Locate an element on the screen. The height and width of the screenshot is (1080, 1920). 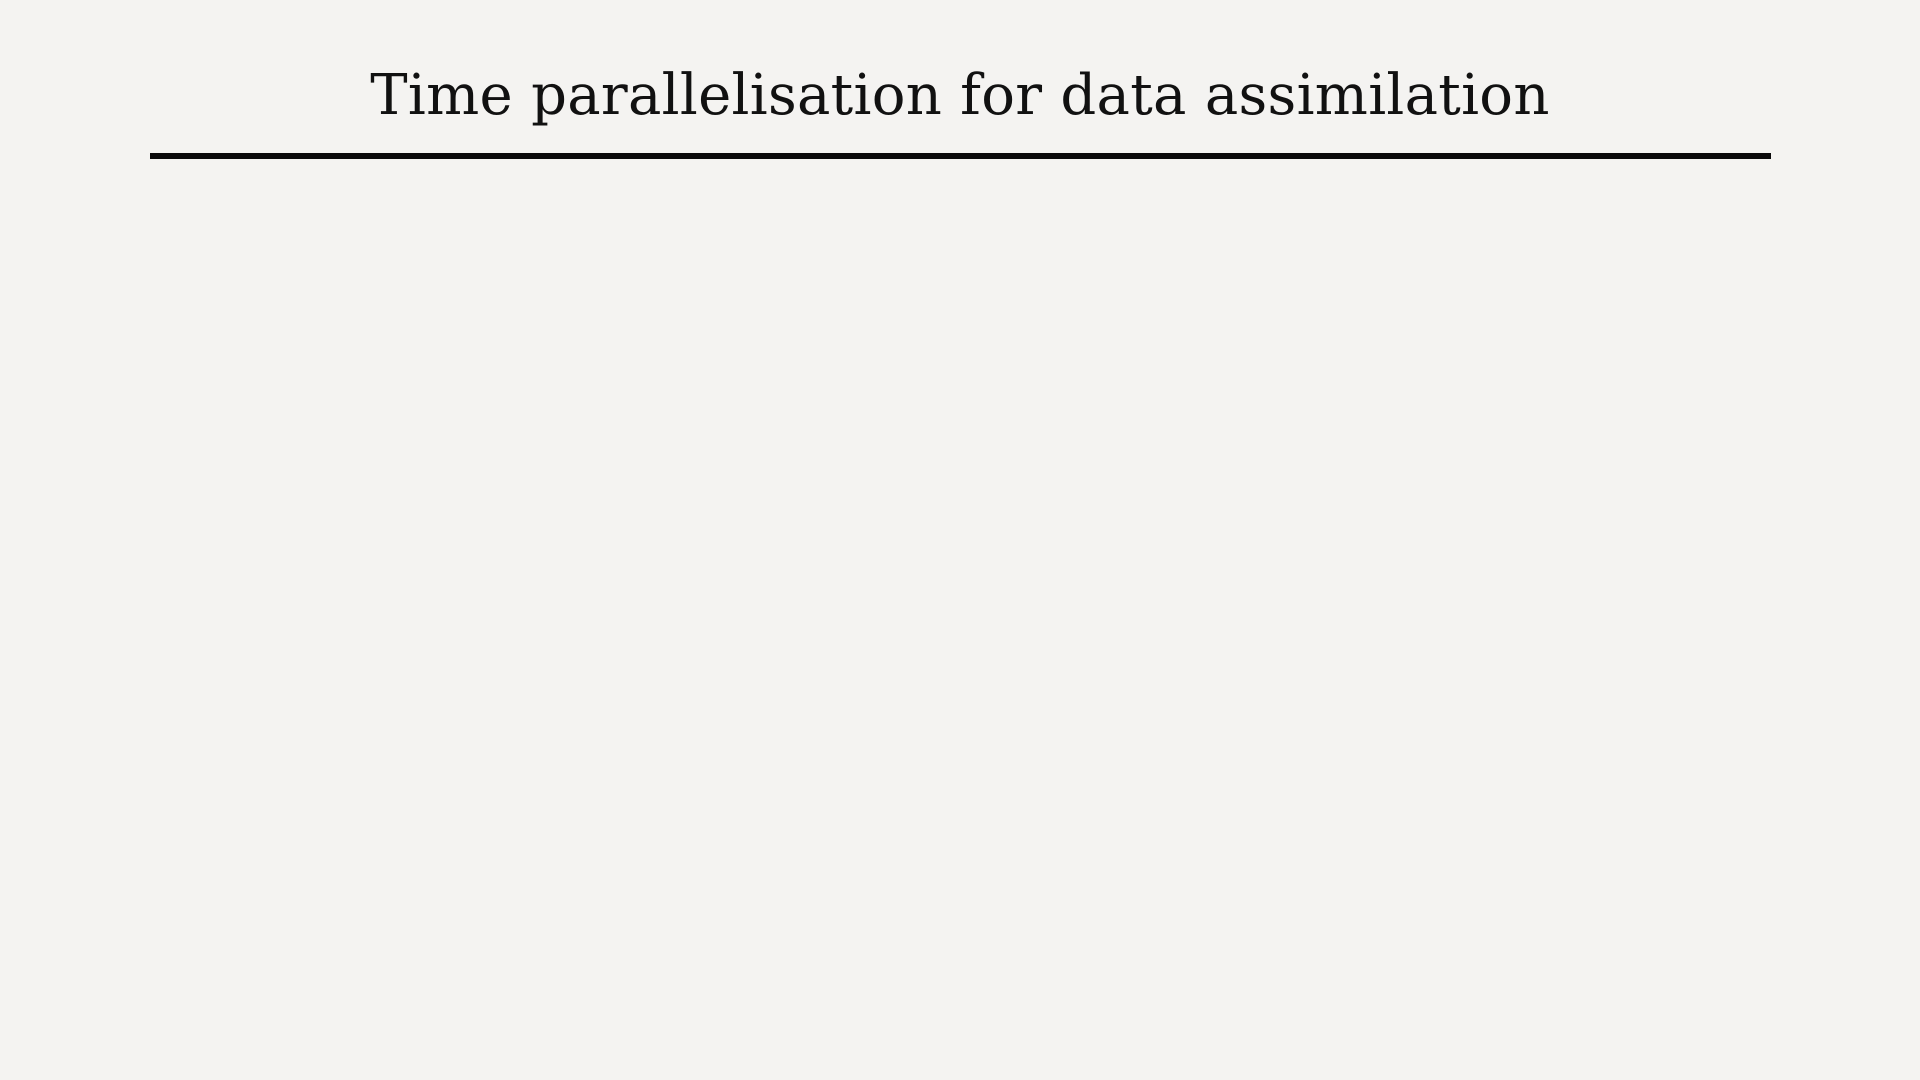
title-divider is located at coordinates (960, 156).